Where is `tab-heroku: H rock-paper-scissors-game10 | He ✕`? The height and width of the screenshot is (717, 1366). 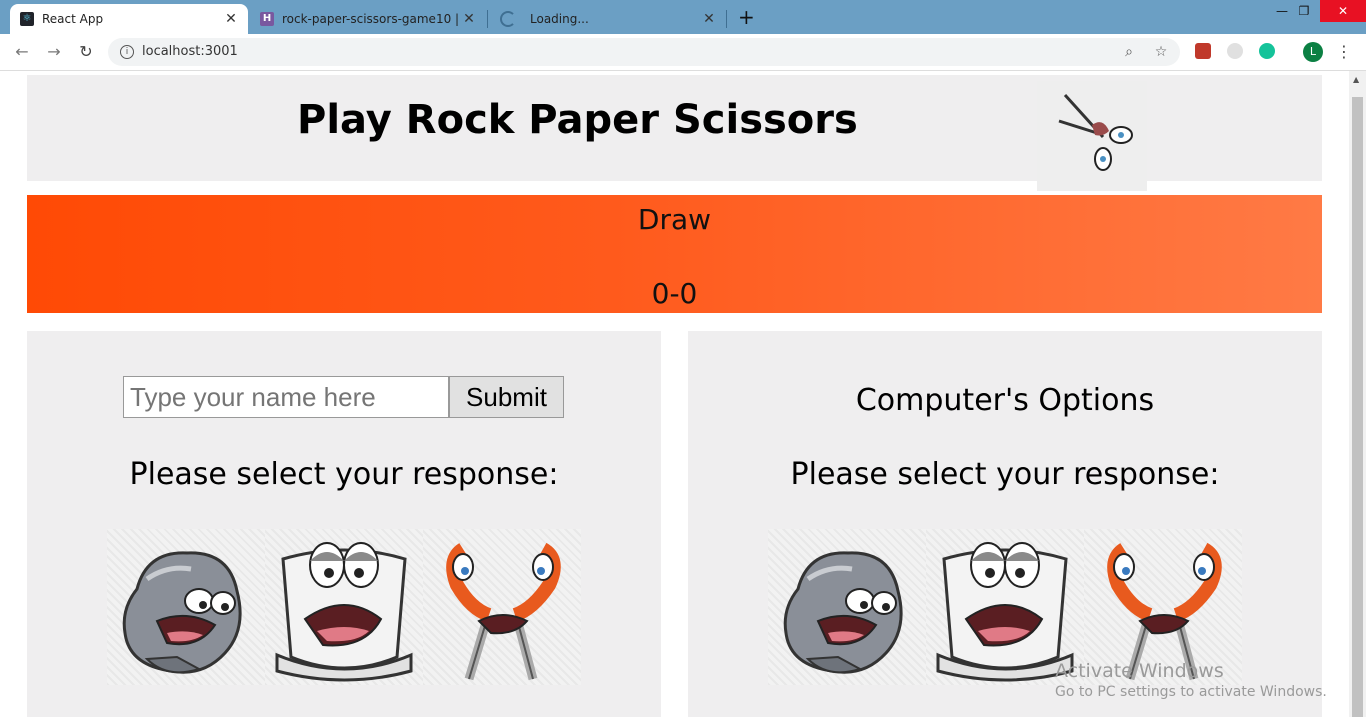 tab-heroku: H rock-paper-scissors-game10 | He ✕ is located at coordinates (368, 19).